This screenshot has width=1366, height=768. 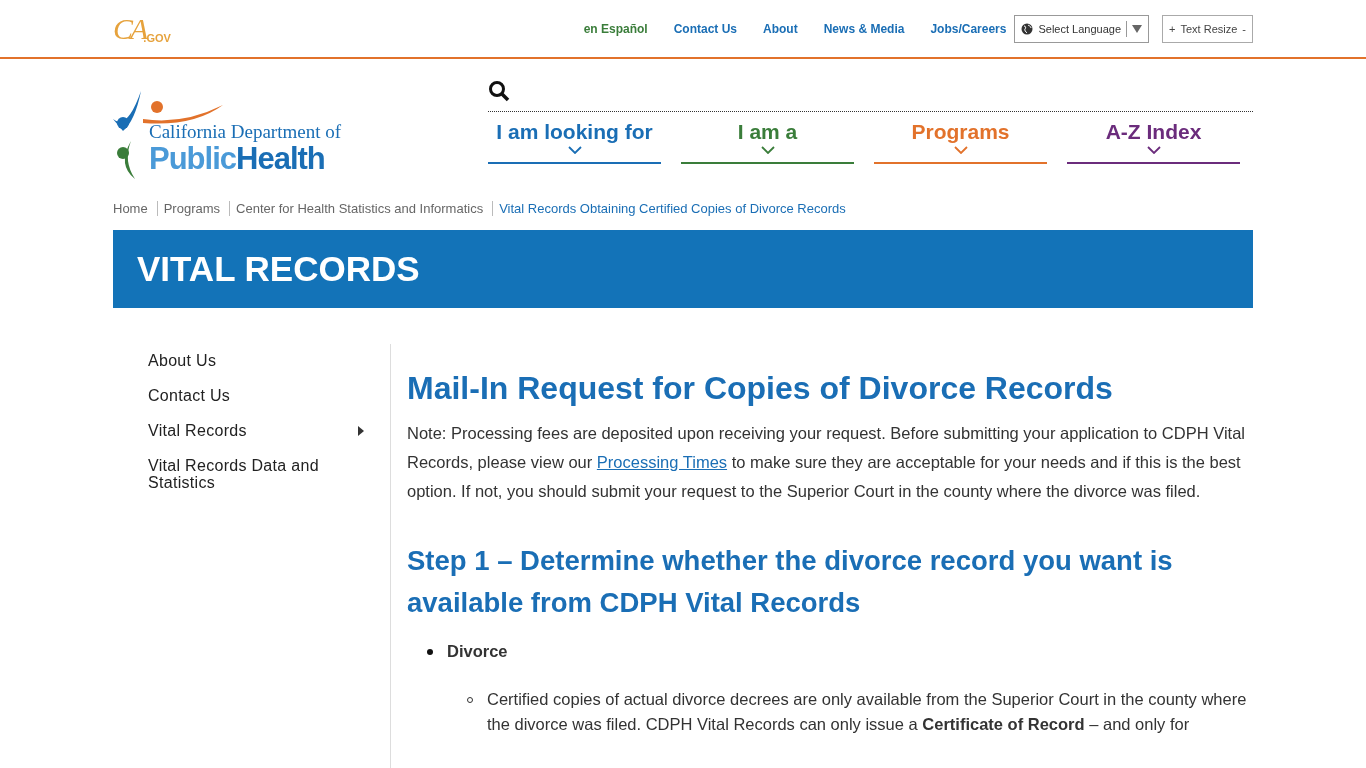 What do you see at coordinates (1082, 28) in the screenshot?
I see `language-select: Select Language` at bounding box center [1082, 28].